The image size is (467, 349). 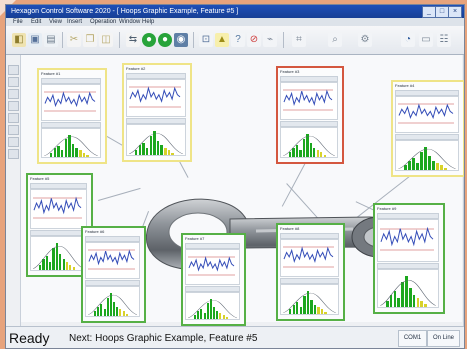 What do you see at coordinates (51, 40) in the screenshot?
I see `print-icon: ▤` at bounding box center [51, 40].